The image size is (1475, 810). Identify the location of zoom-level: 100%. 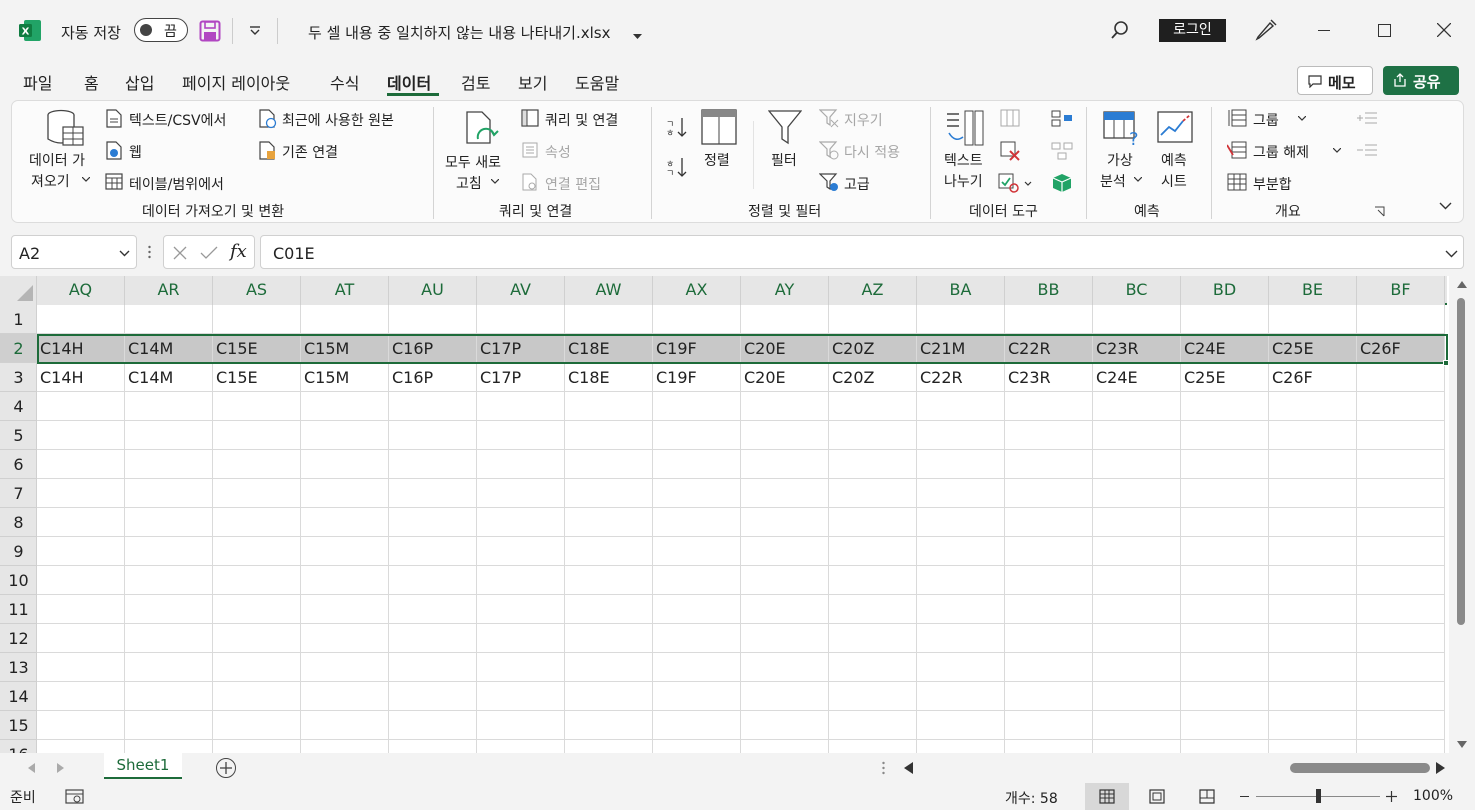
(1433, 796).